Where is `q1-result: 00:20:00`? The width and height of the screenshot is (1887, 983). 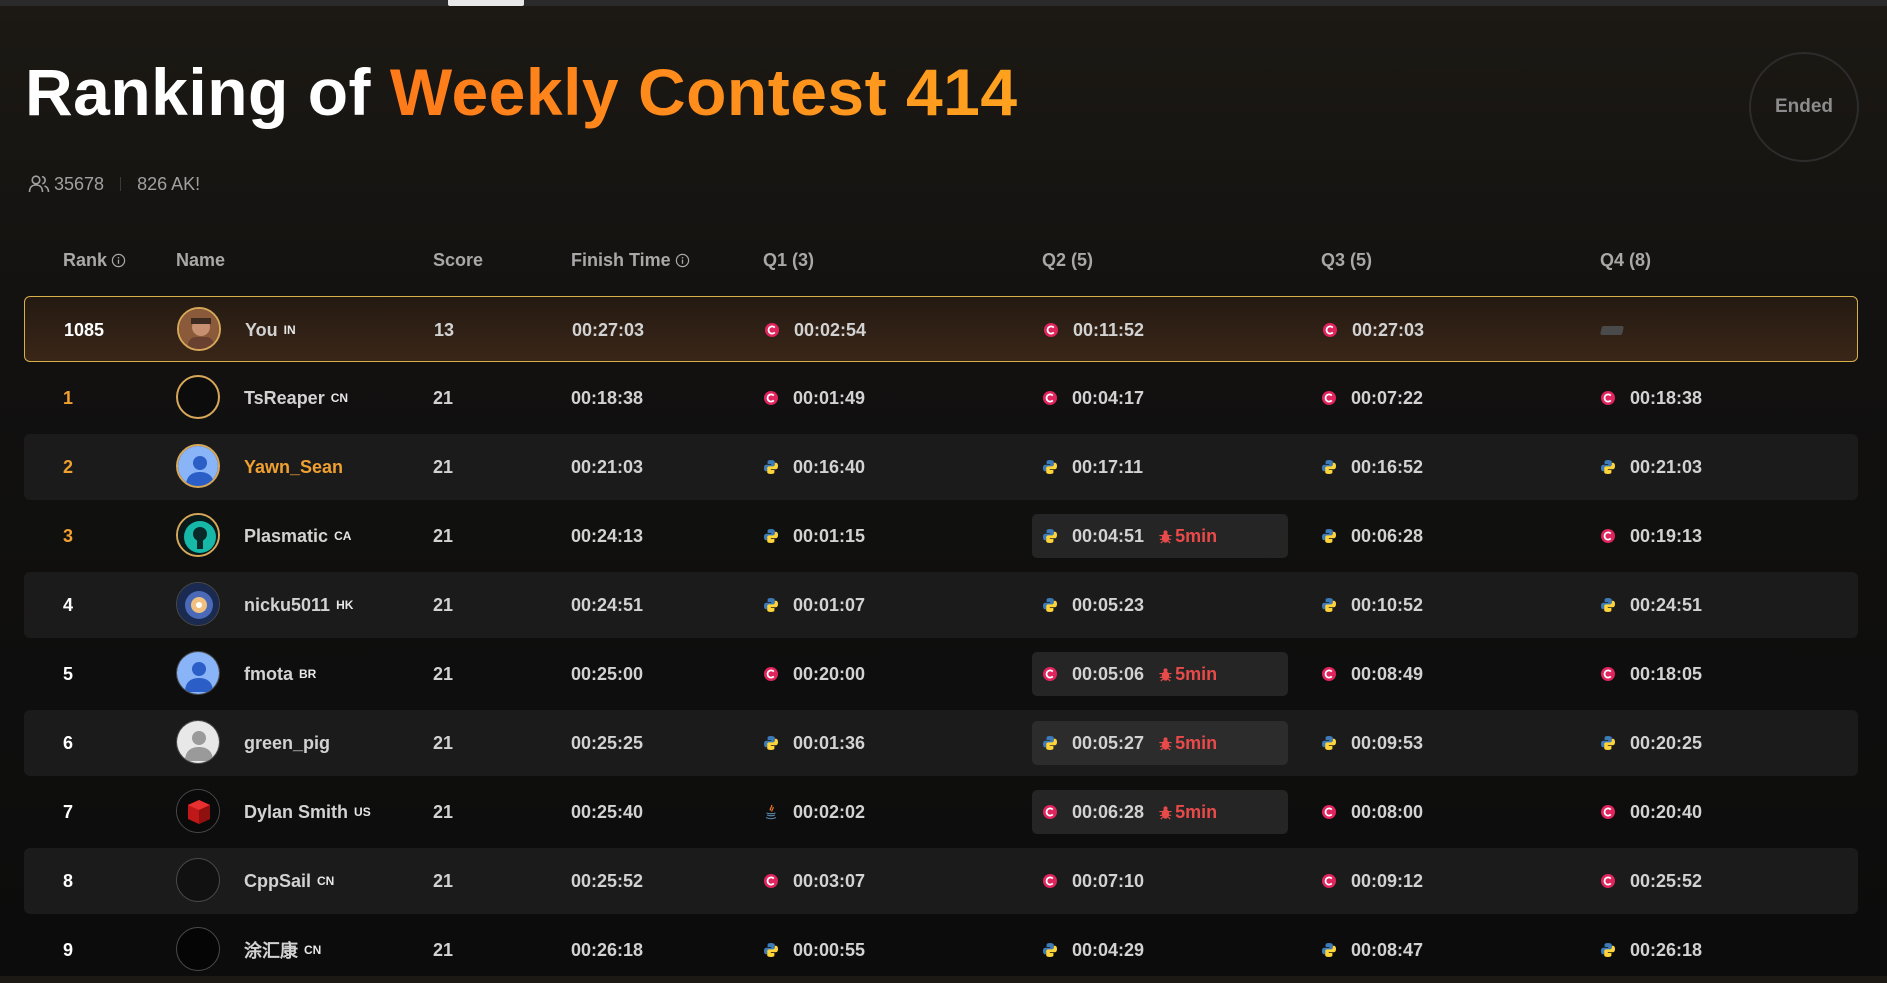
q1-result: 00:20:00 is located at coordinates (809, 674).